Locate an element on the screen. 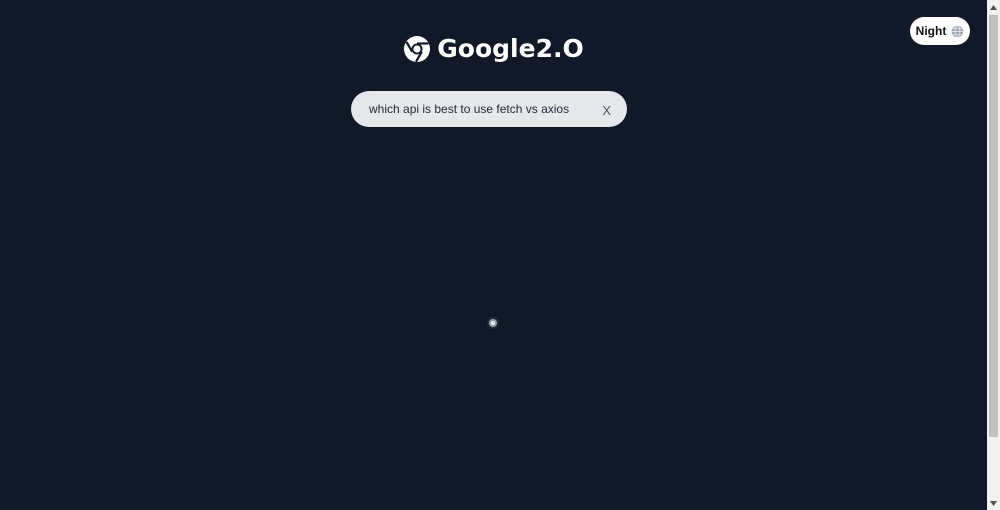 This screenshot has width=1000, height=510. globe-icon is located at coordinates (957, 31).